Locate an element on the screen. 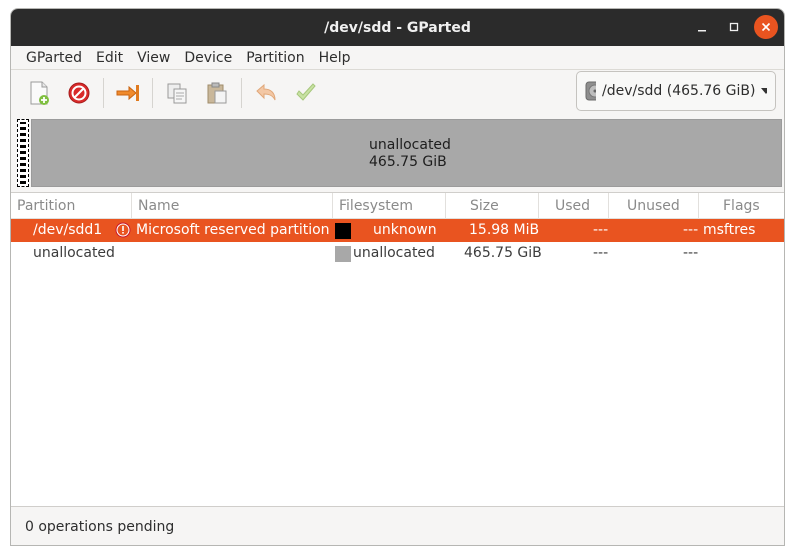 The height and width of the screenshot is (555, 795). cell-name: Microsoft reserved partition is located at coordinates (233, 230).